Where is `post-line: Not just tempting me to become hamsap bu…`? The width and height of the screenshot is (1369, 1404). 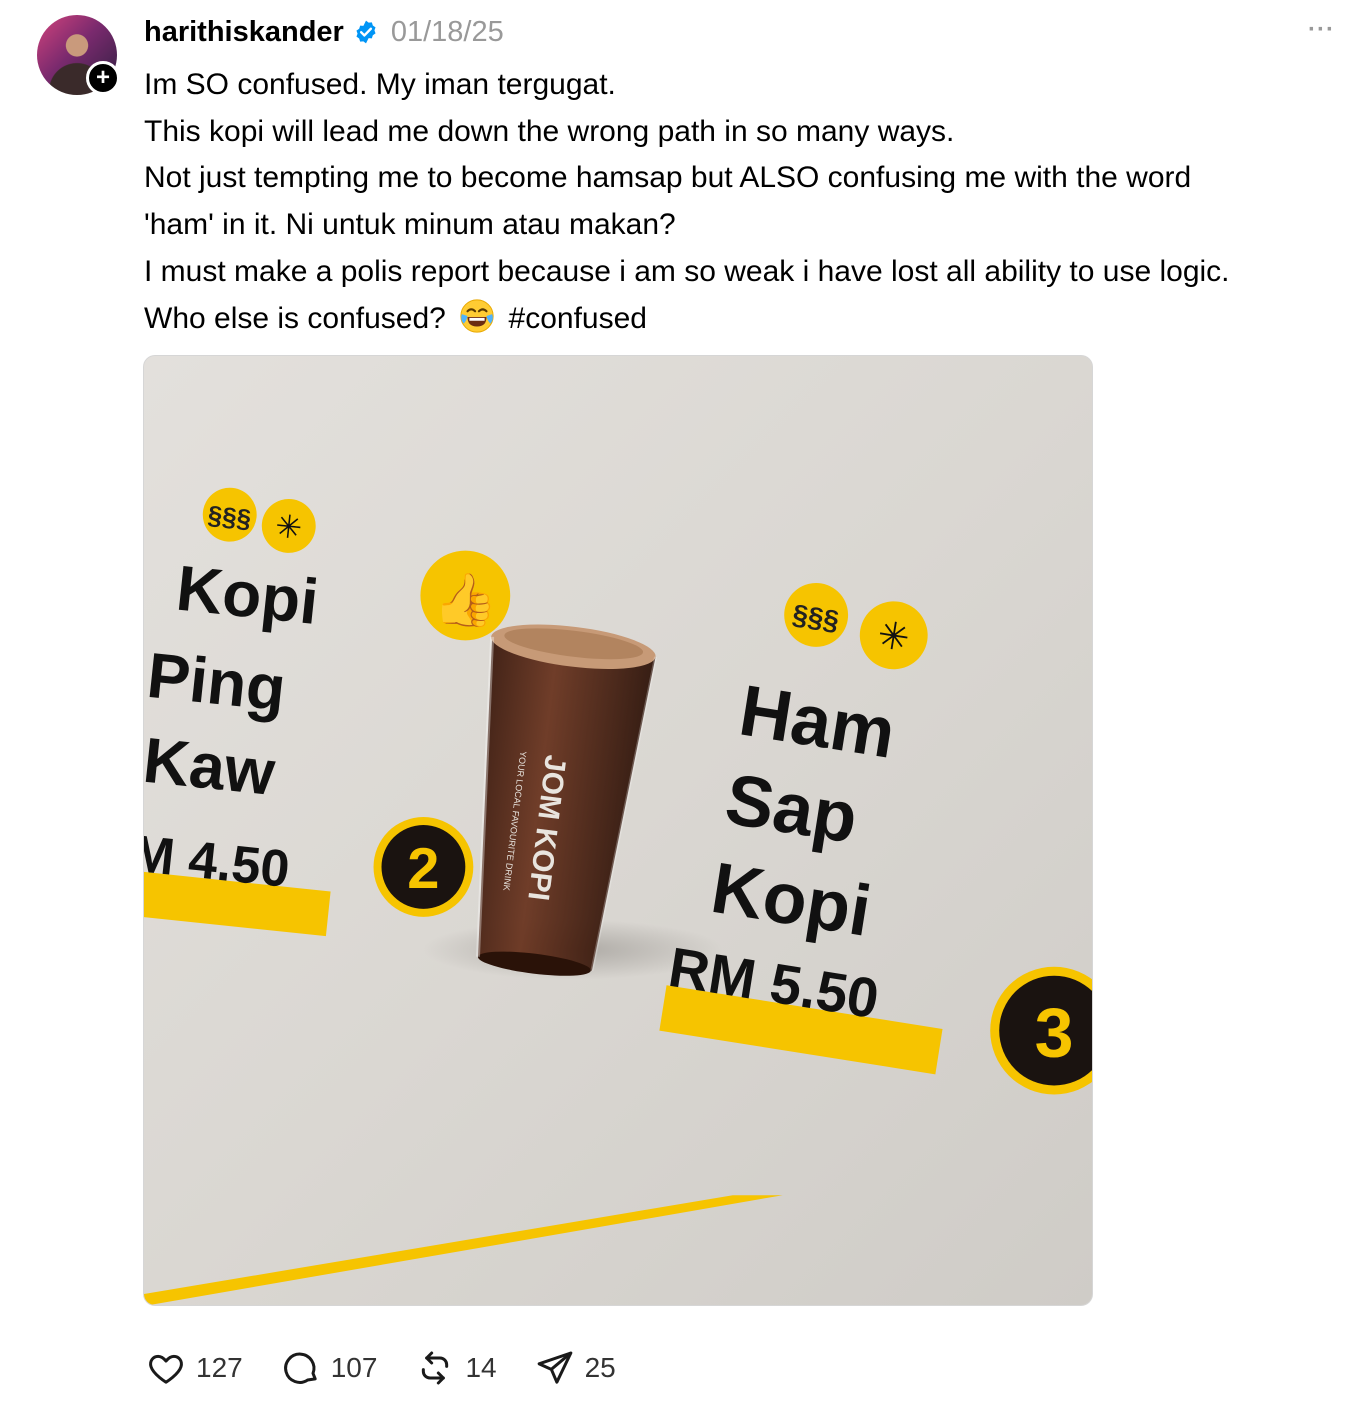
post-line: Not just tempting me to become hamsap bu… is located at coordinates (668, 178).